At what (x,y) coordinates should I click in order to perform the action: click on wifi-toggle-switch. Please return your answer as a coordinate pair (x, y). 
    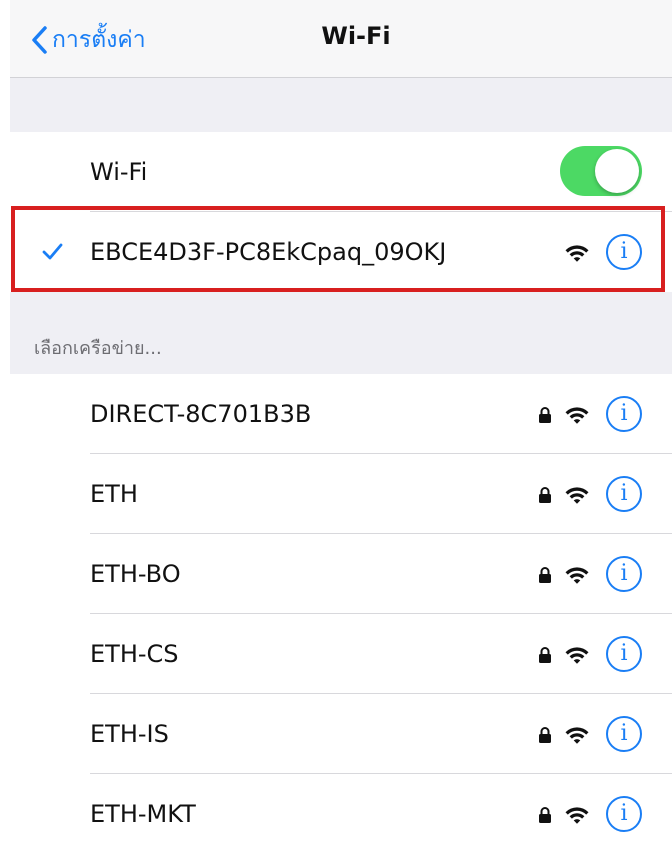
    Looking at the image, I should click on (601, 171).